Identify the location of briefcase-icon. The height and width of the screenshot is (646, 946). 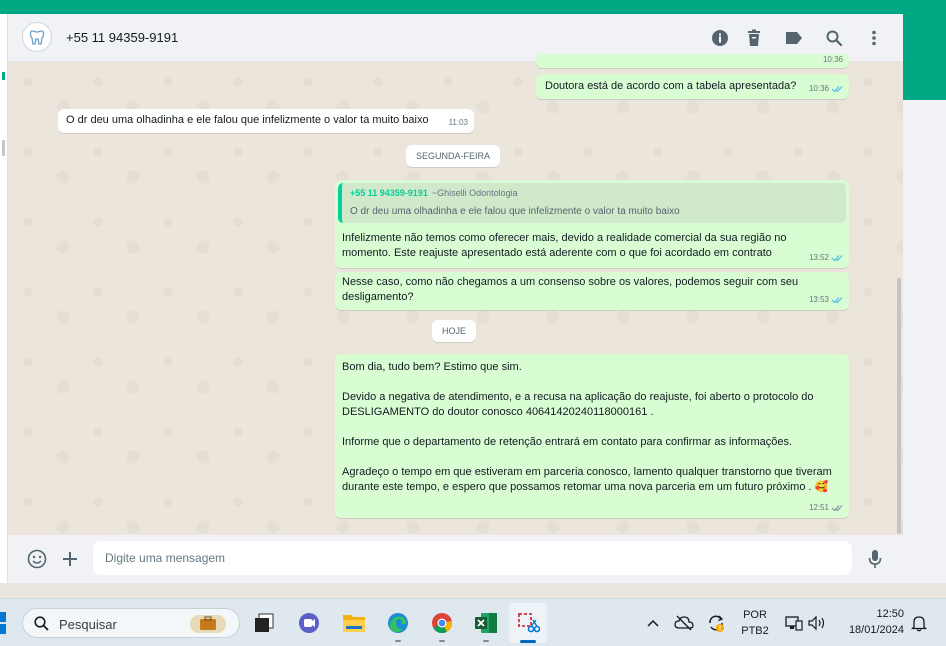
(208, 624).